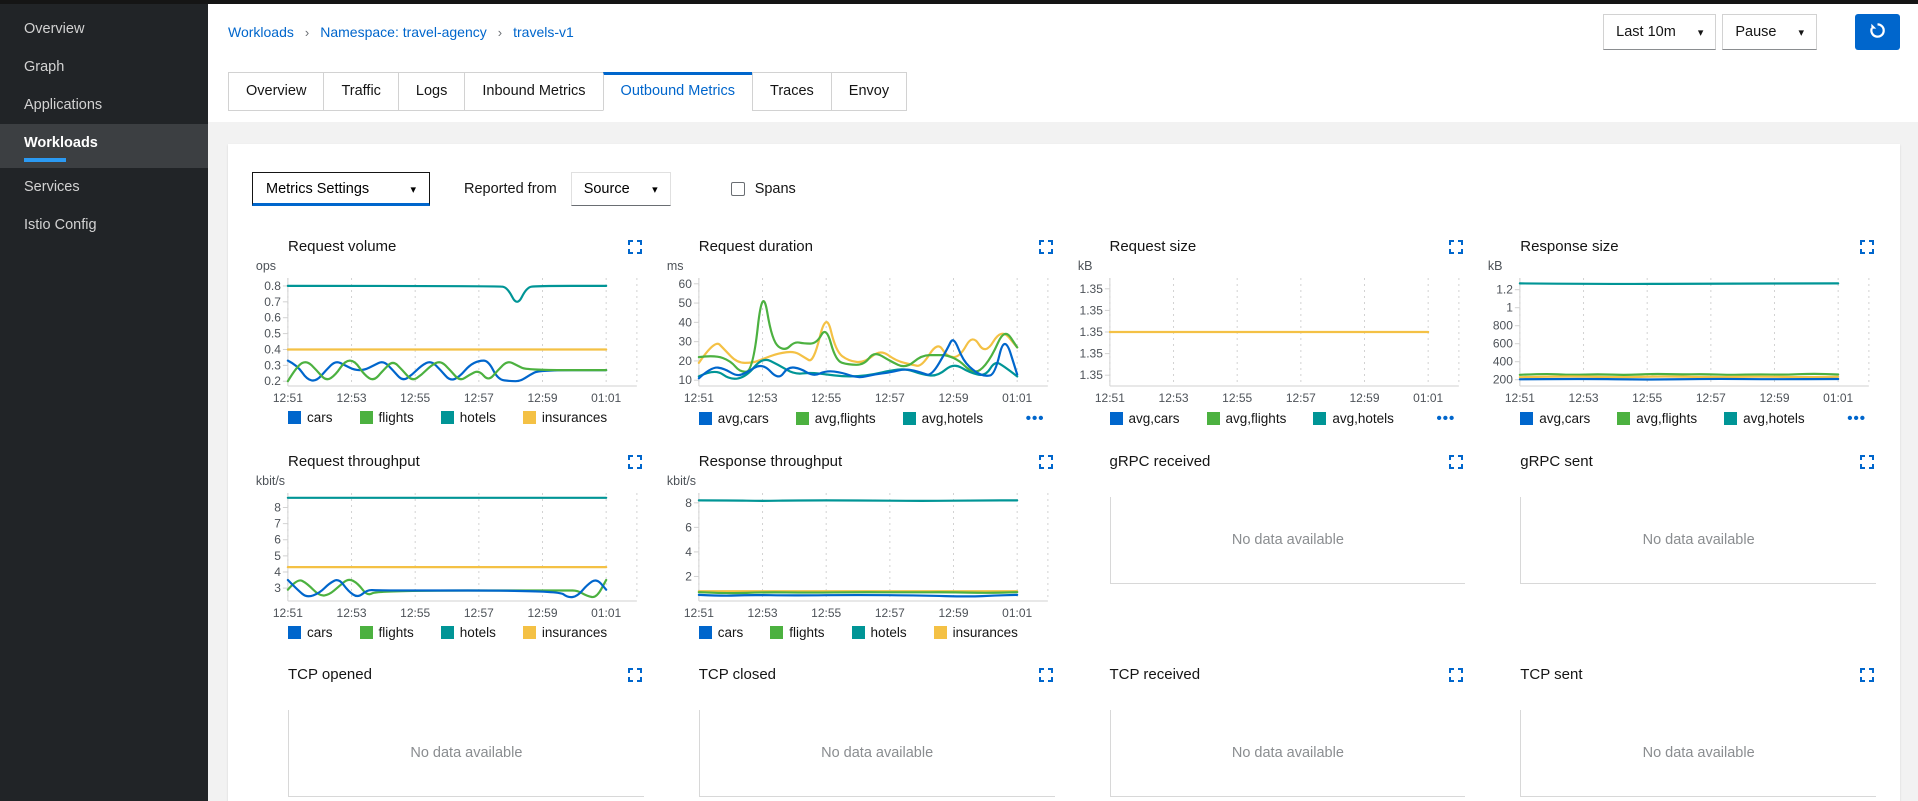 This screenshot has width=1918, height=801. What do you see at coordinates (1680, 546) in the screenshot?
I see `chart-grpc-sent: gRPC sent No data available` at bounding box center [1680, 546].